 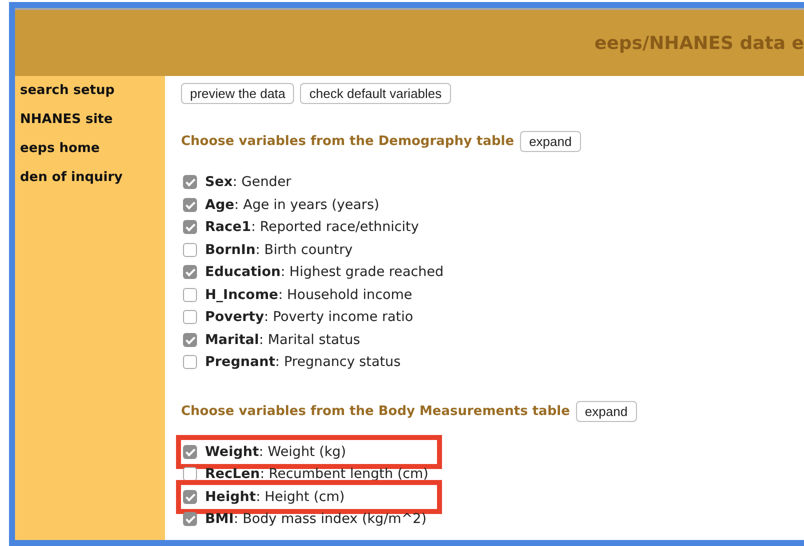 I want to click on variable-label: Sex: Gender, so click(x=248, y=182).